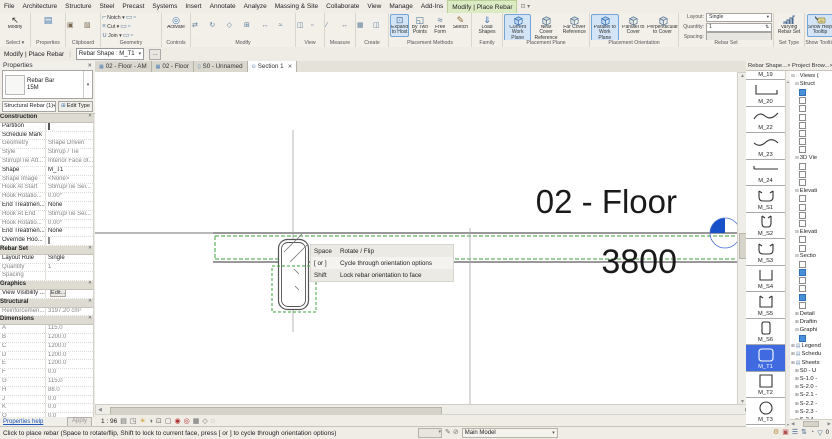  What do you see at coordinates (380, 23) in the screenshot?
I see `create-similar-button: ◫` at bounding box center [380, 23].